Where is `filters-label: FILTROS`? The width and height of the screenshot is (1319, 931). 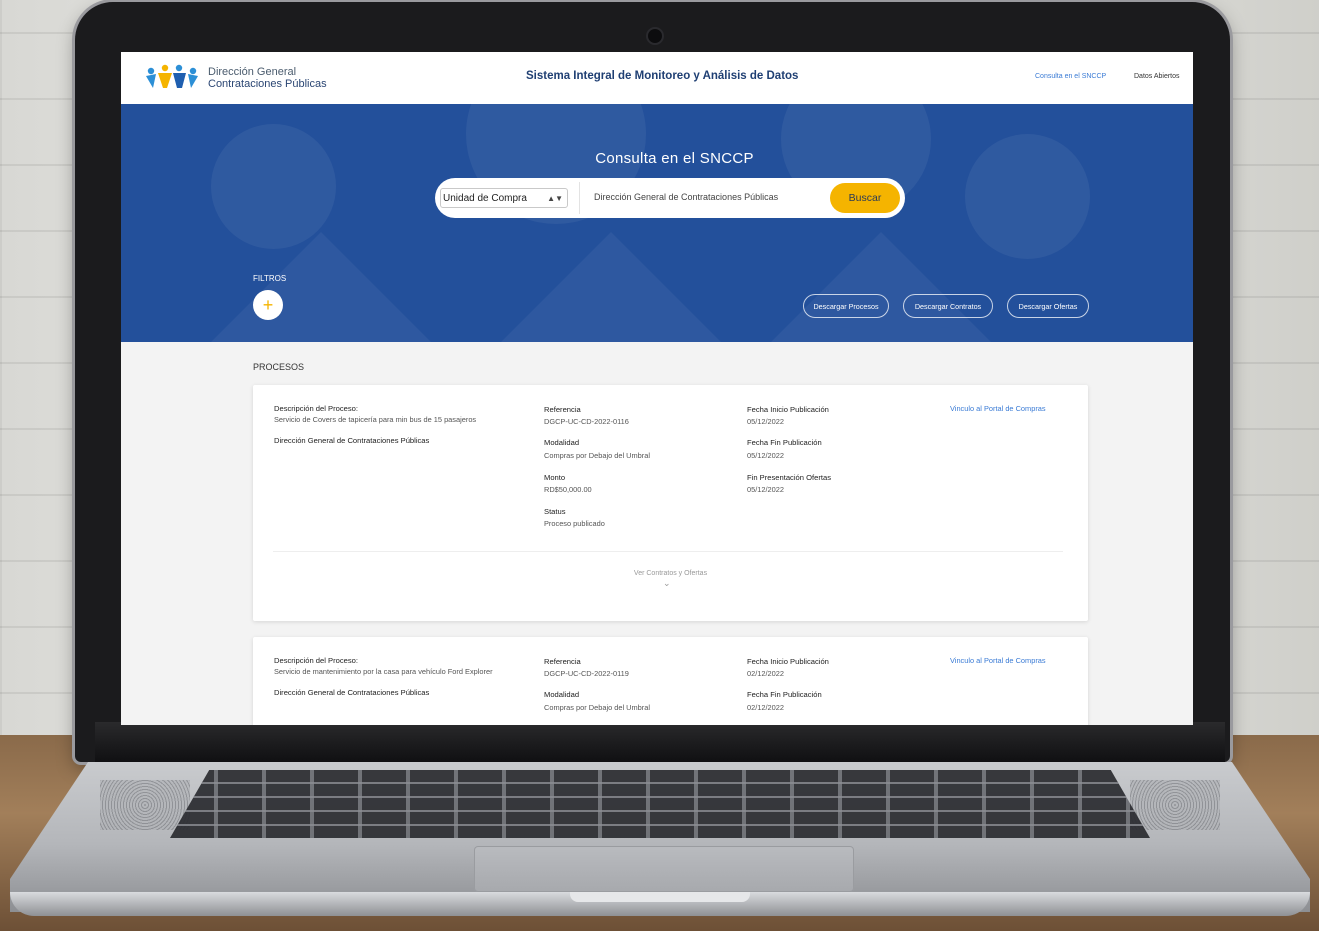
filters-label: FILTROS is located at coordinates (270, 278).